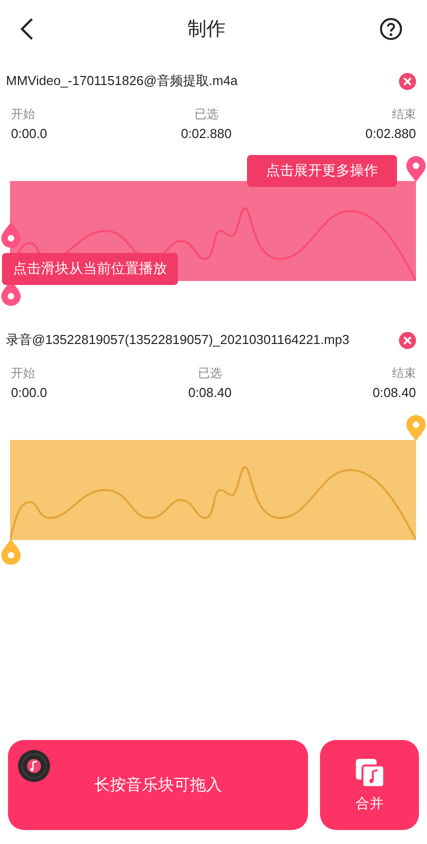 This screenshot has width=427, height=844. What do you see at coordinates (390, 133) in the screenshot?
I see `end-time: 0:02.880` at bounding box center [390, 133].